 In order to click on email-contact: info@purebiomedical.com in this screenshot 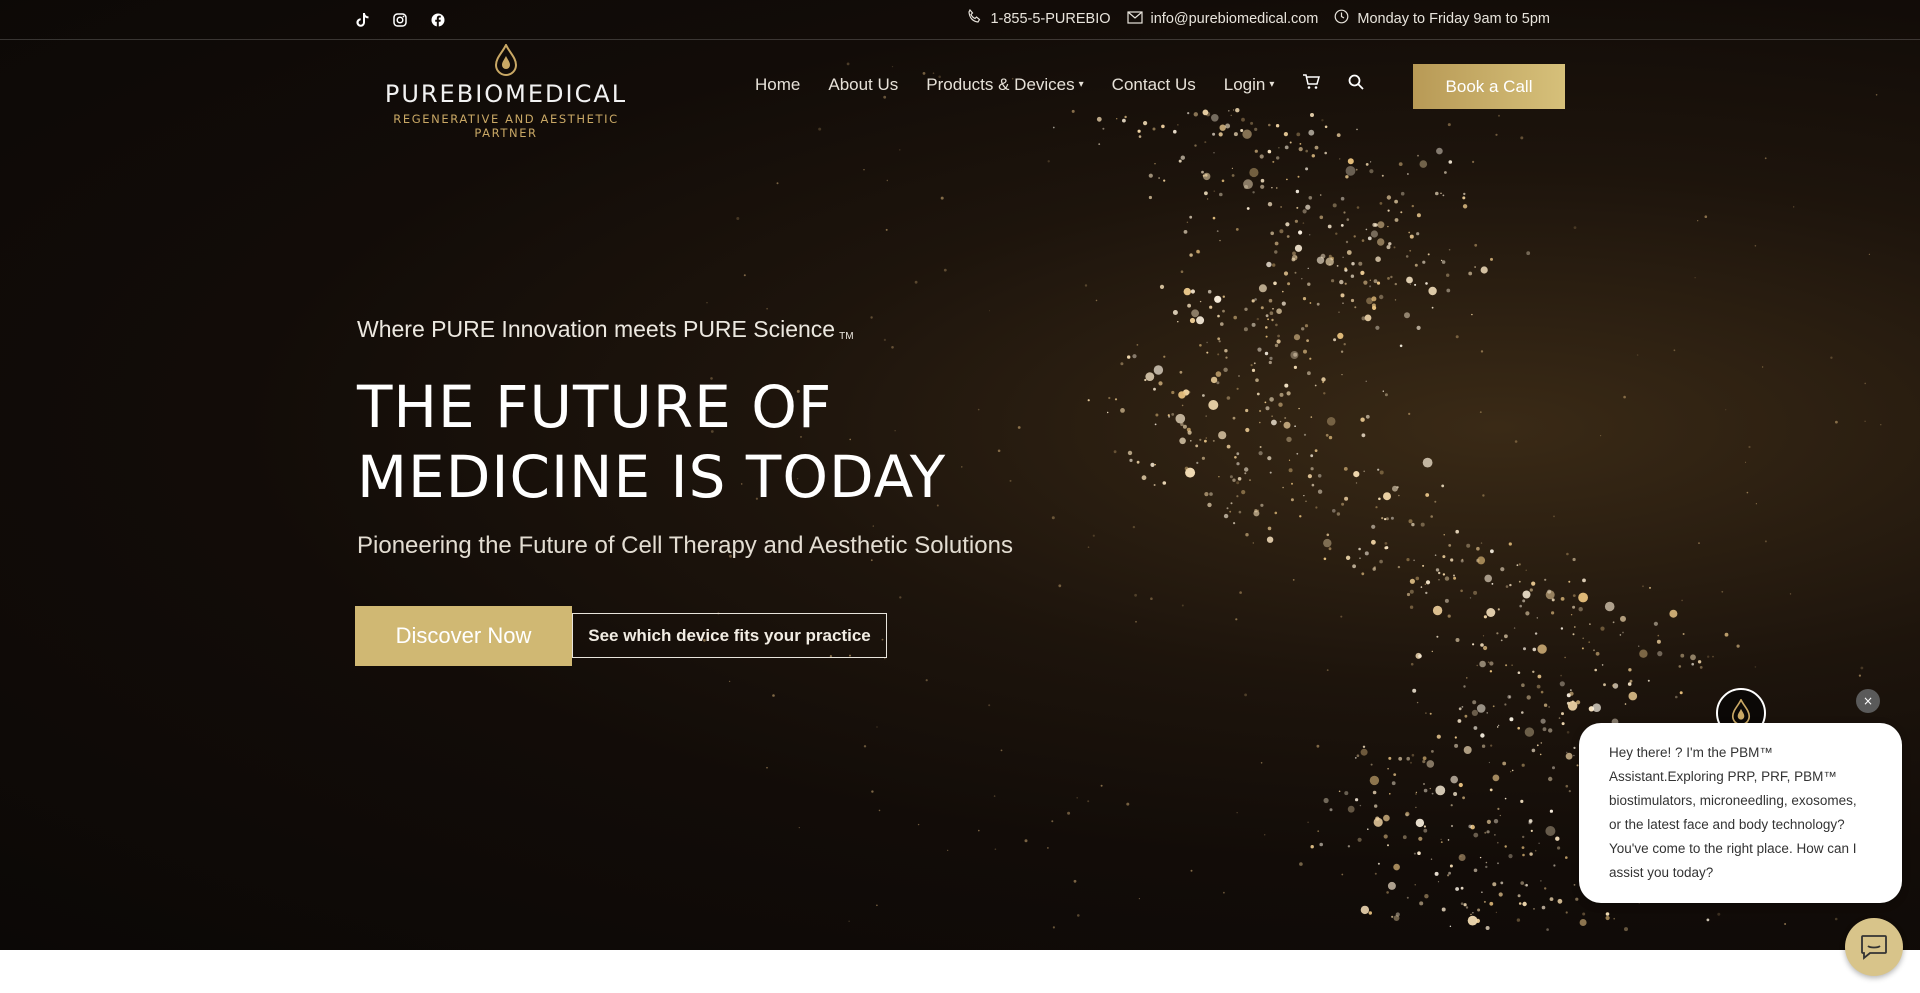, I will do `click(1222, 19)`.